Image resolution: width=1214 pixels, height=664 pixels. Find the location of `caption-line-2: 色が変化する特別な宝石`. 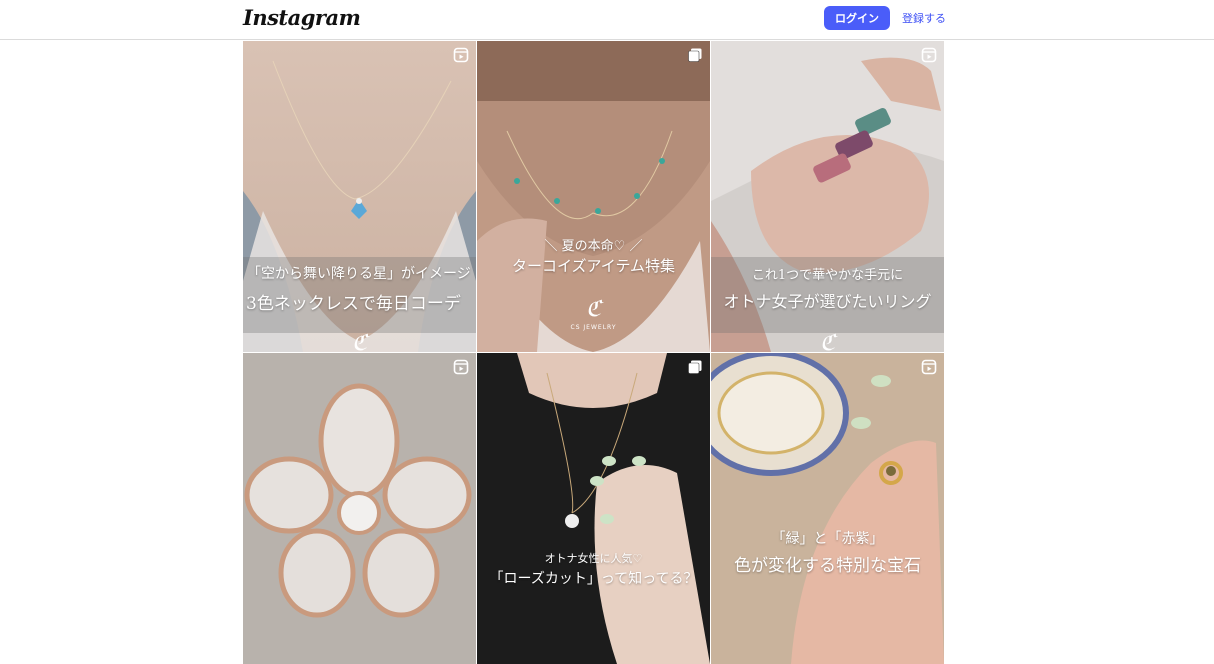

caption-line-2: 色が変化する特別な宝石 is located at coordinates (827, 566).